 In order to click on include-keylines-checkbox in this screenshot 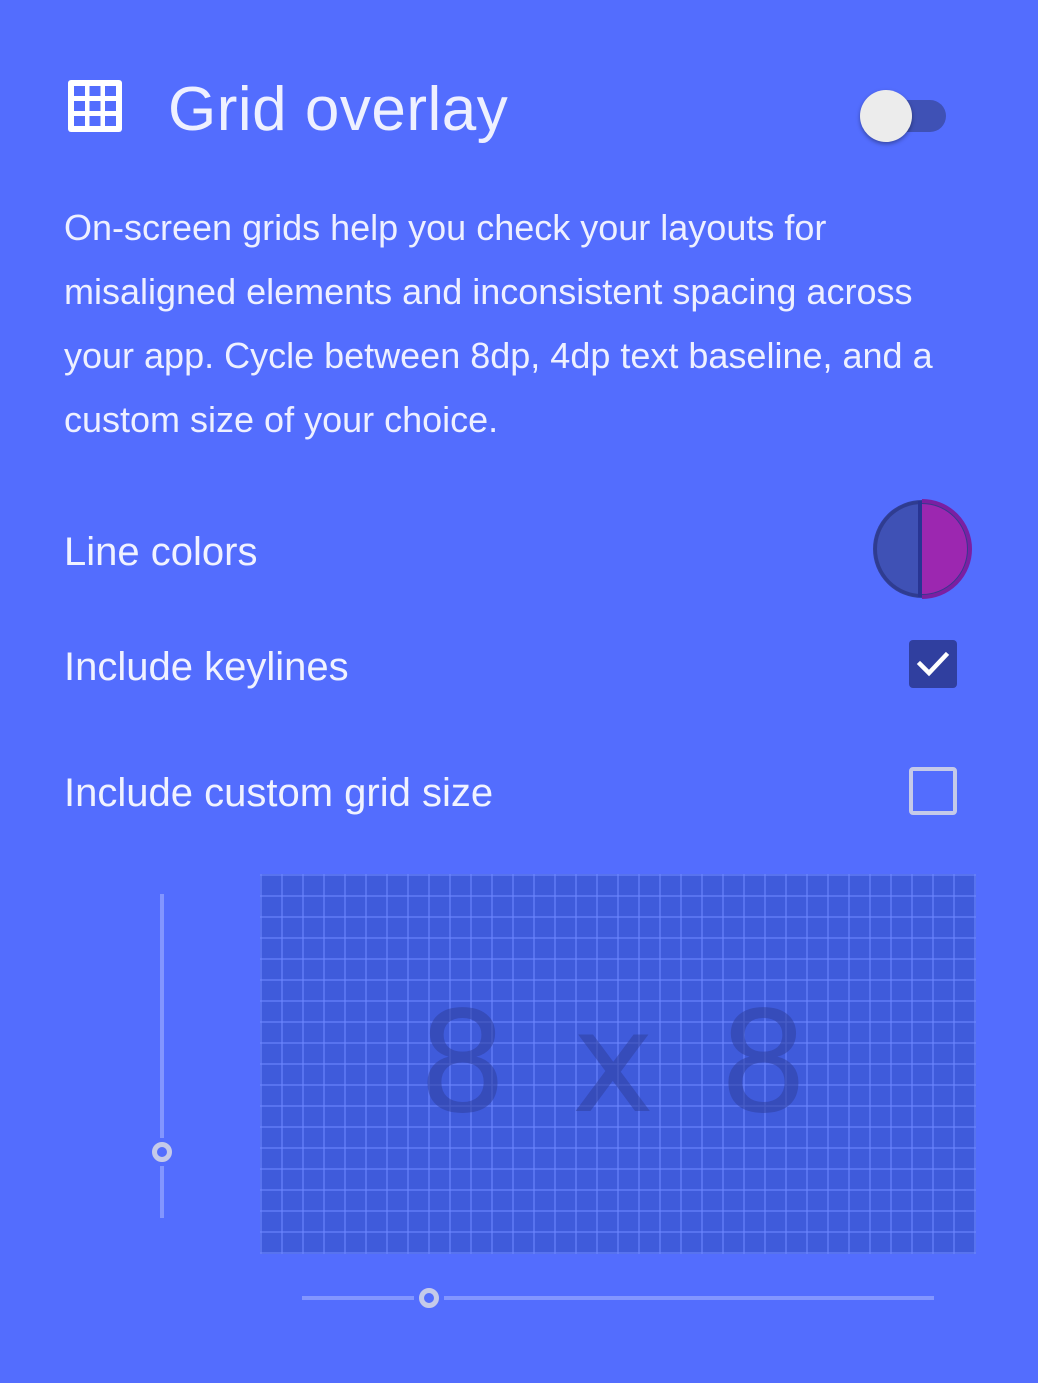, I will do `click(933, 664)`.